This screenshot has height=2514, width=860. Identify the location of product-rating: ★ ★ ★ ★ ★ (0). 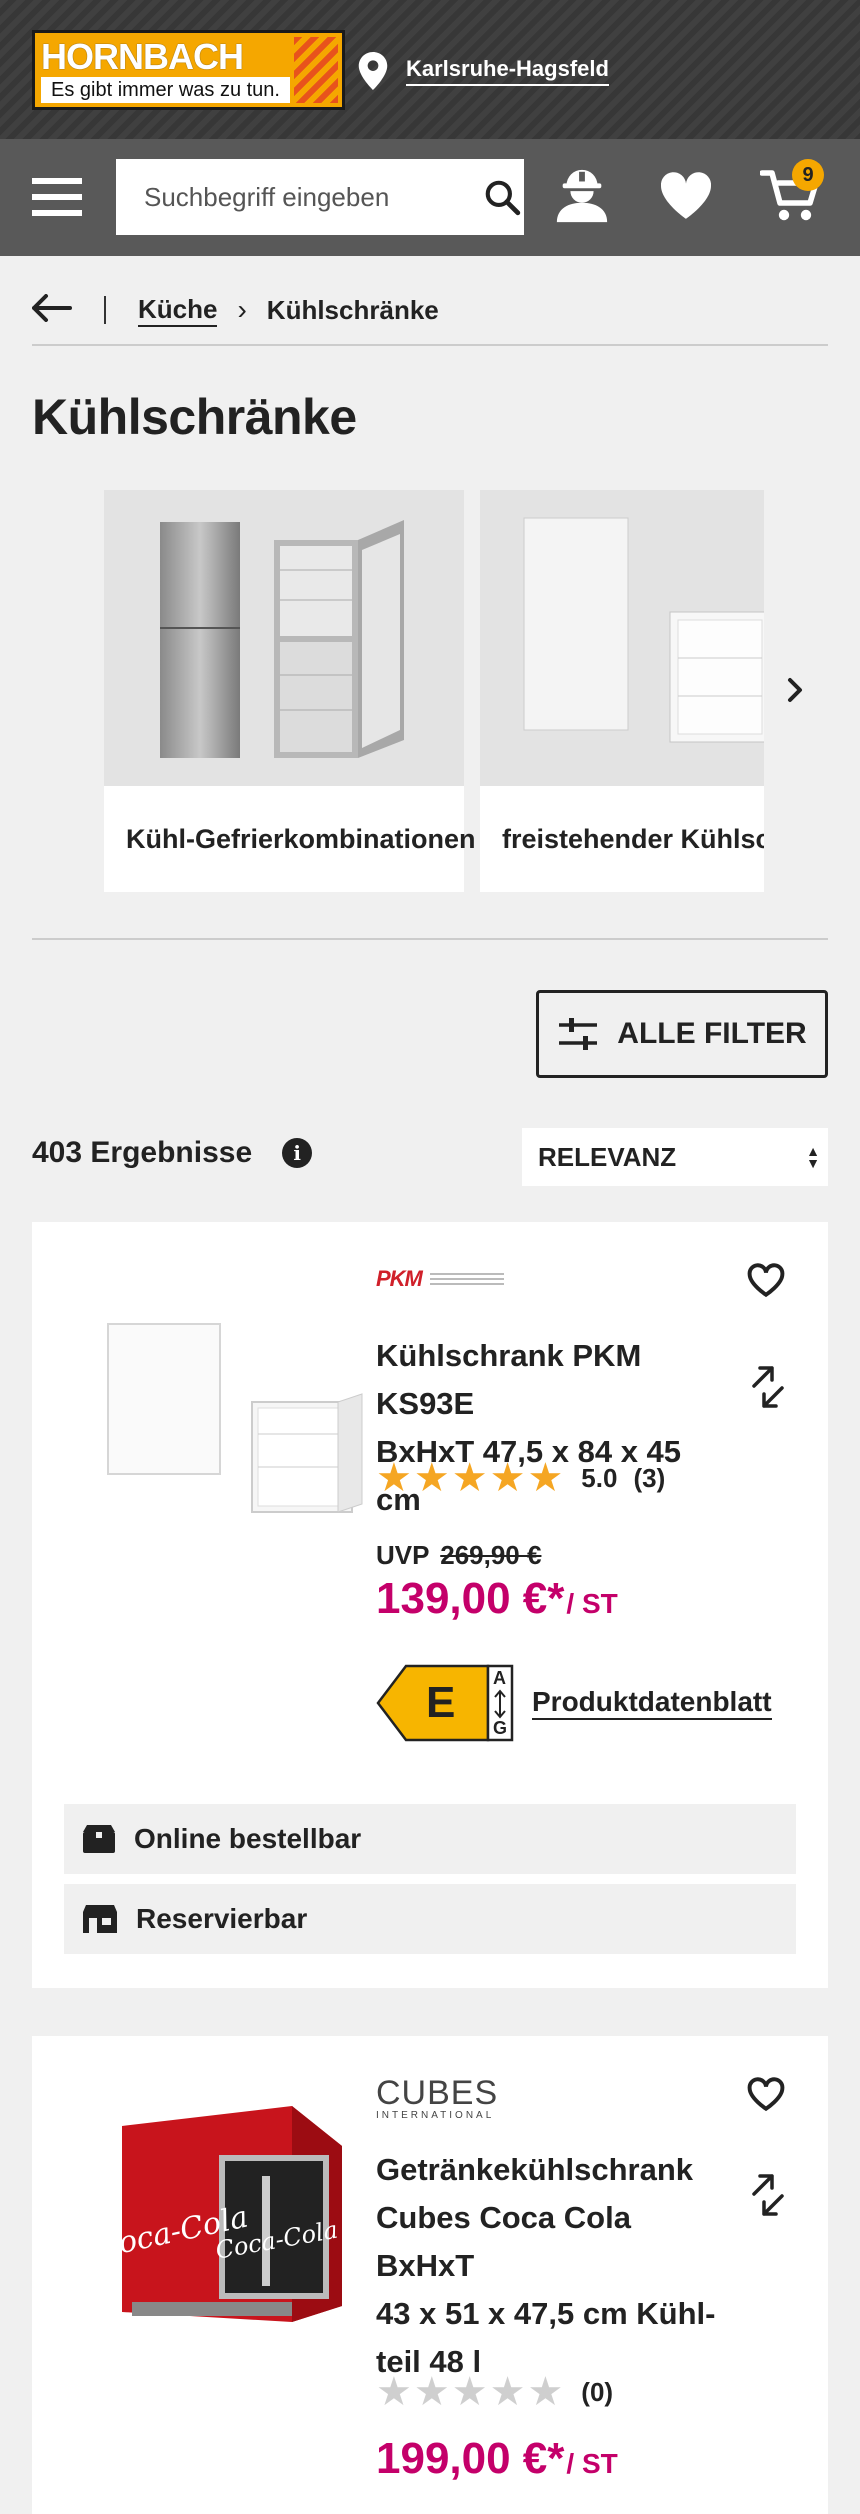
(494, 2392).